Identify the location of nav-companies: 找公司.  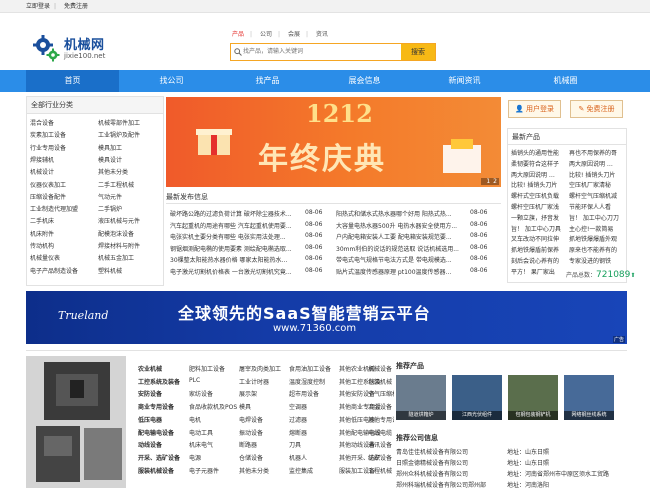
(171, 81).